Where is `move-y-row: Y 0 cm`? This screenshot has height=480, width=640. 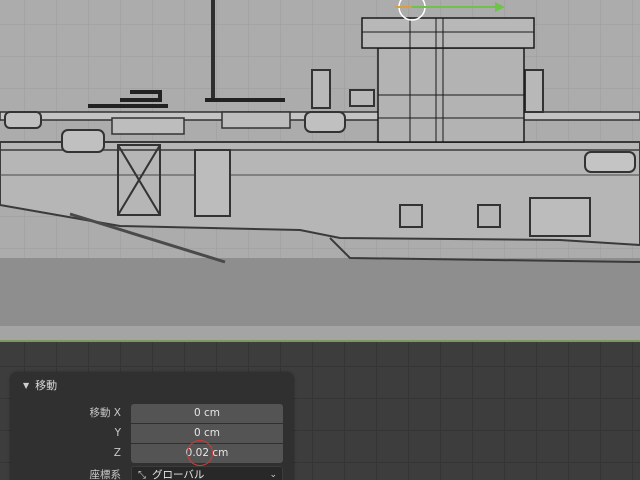
move-y-row: Y 0 cm is located at coordinates (152, 433).